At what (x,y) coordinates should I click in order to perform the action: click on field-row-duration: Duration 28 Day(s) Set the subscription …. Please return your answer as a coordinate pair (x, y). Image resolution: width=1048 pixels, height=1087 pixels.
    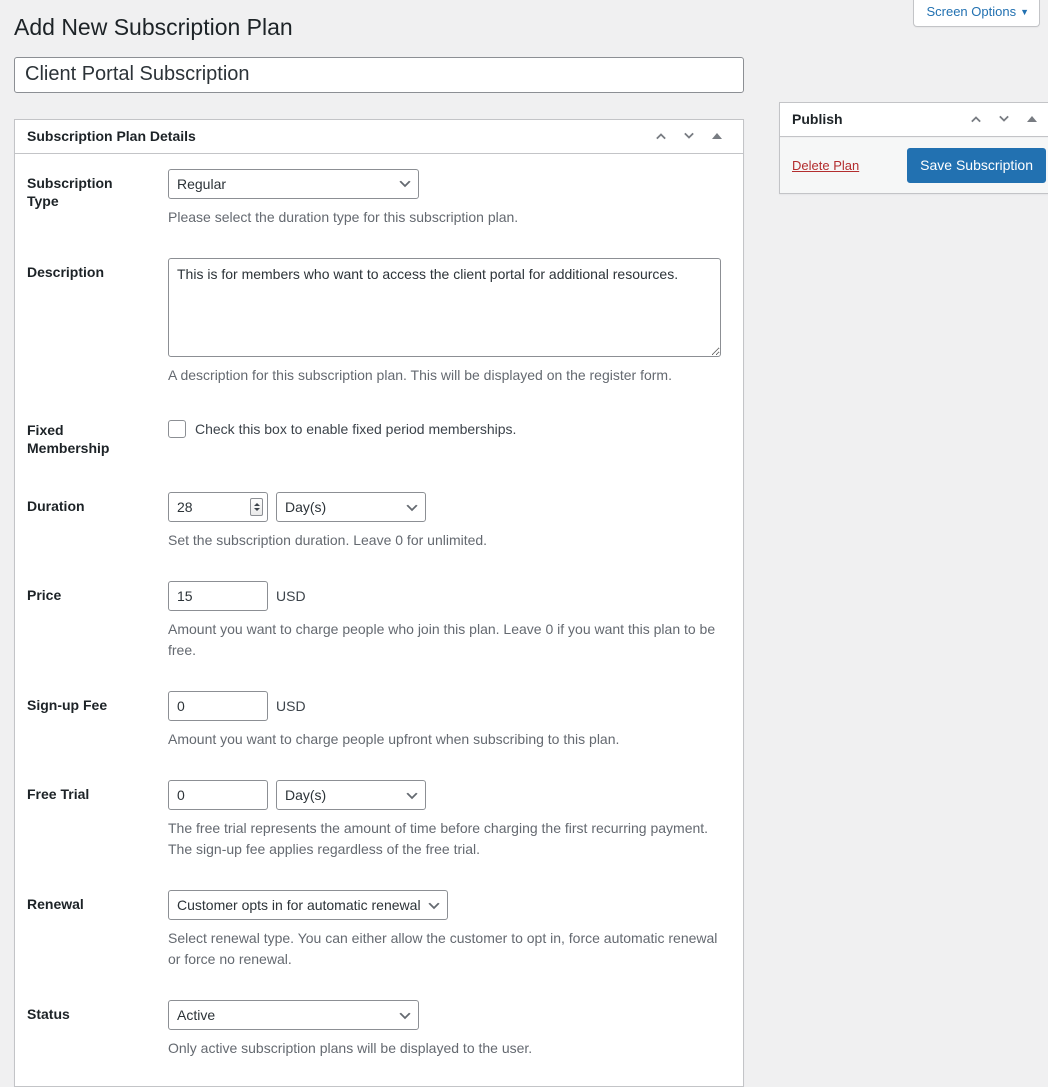
    Looking at the image, I should click on (379, 521).